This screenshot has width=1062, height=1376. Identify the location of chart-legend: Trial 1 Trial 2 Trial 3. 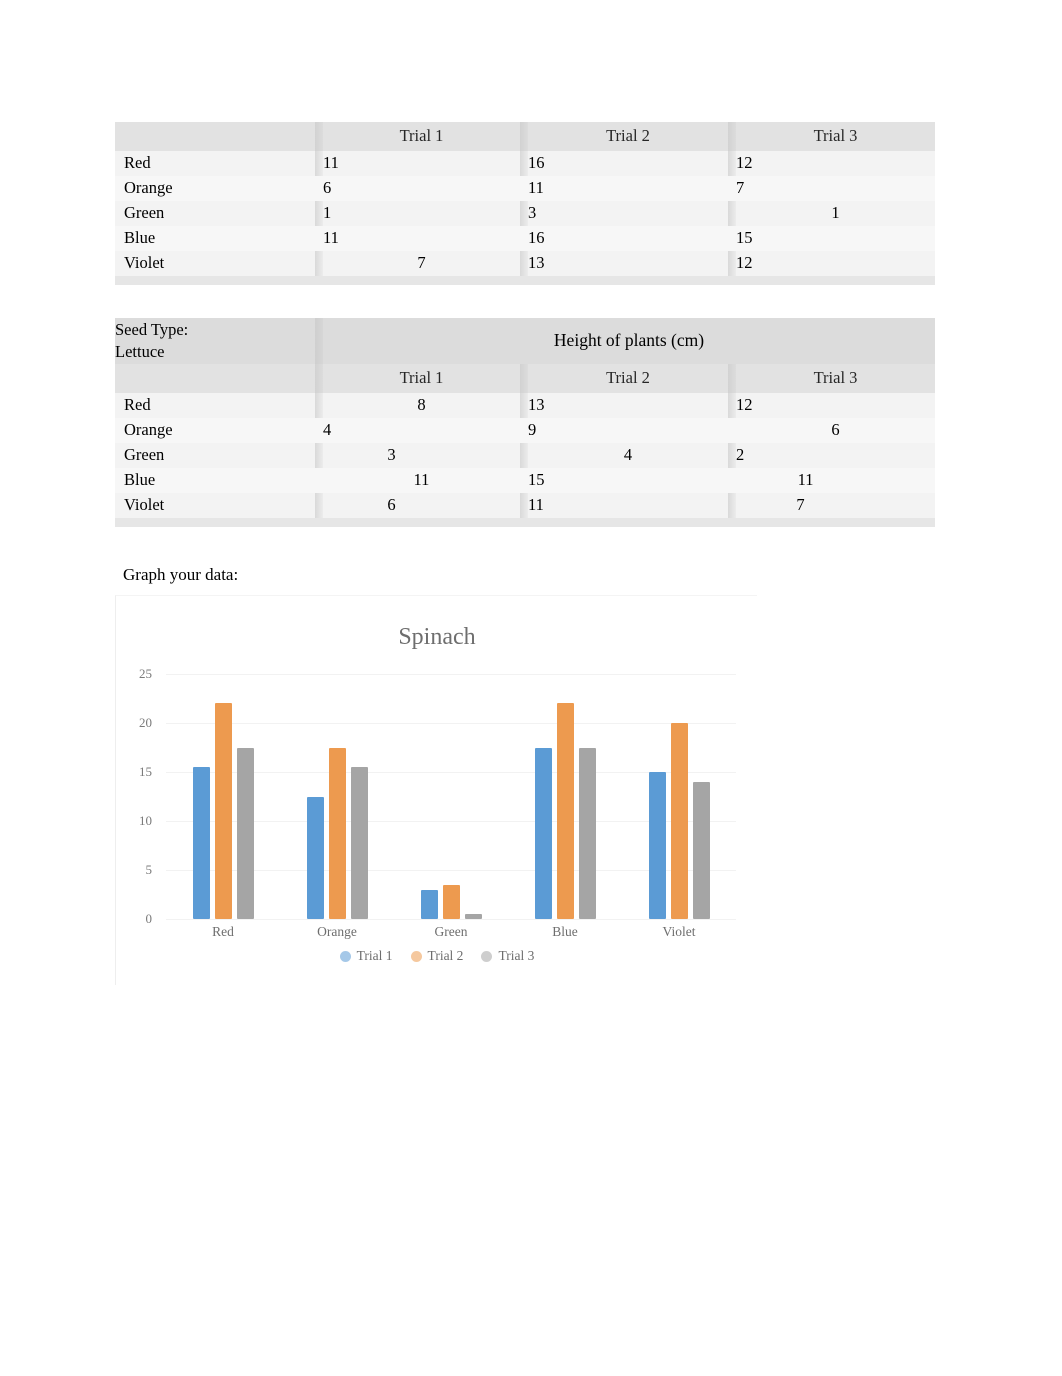
(437, 956).